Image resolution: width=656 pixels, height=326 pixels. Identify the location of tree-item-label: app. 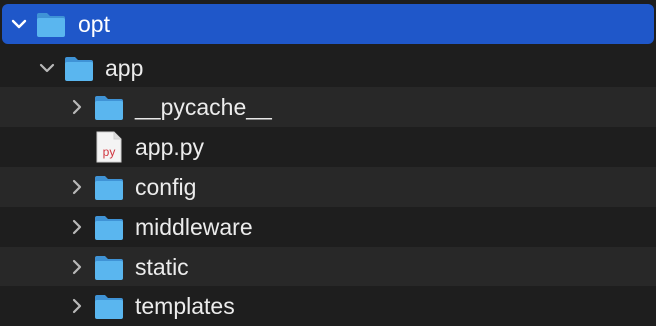
(124, 68).